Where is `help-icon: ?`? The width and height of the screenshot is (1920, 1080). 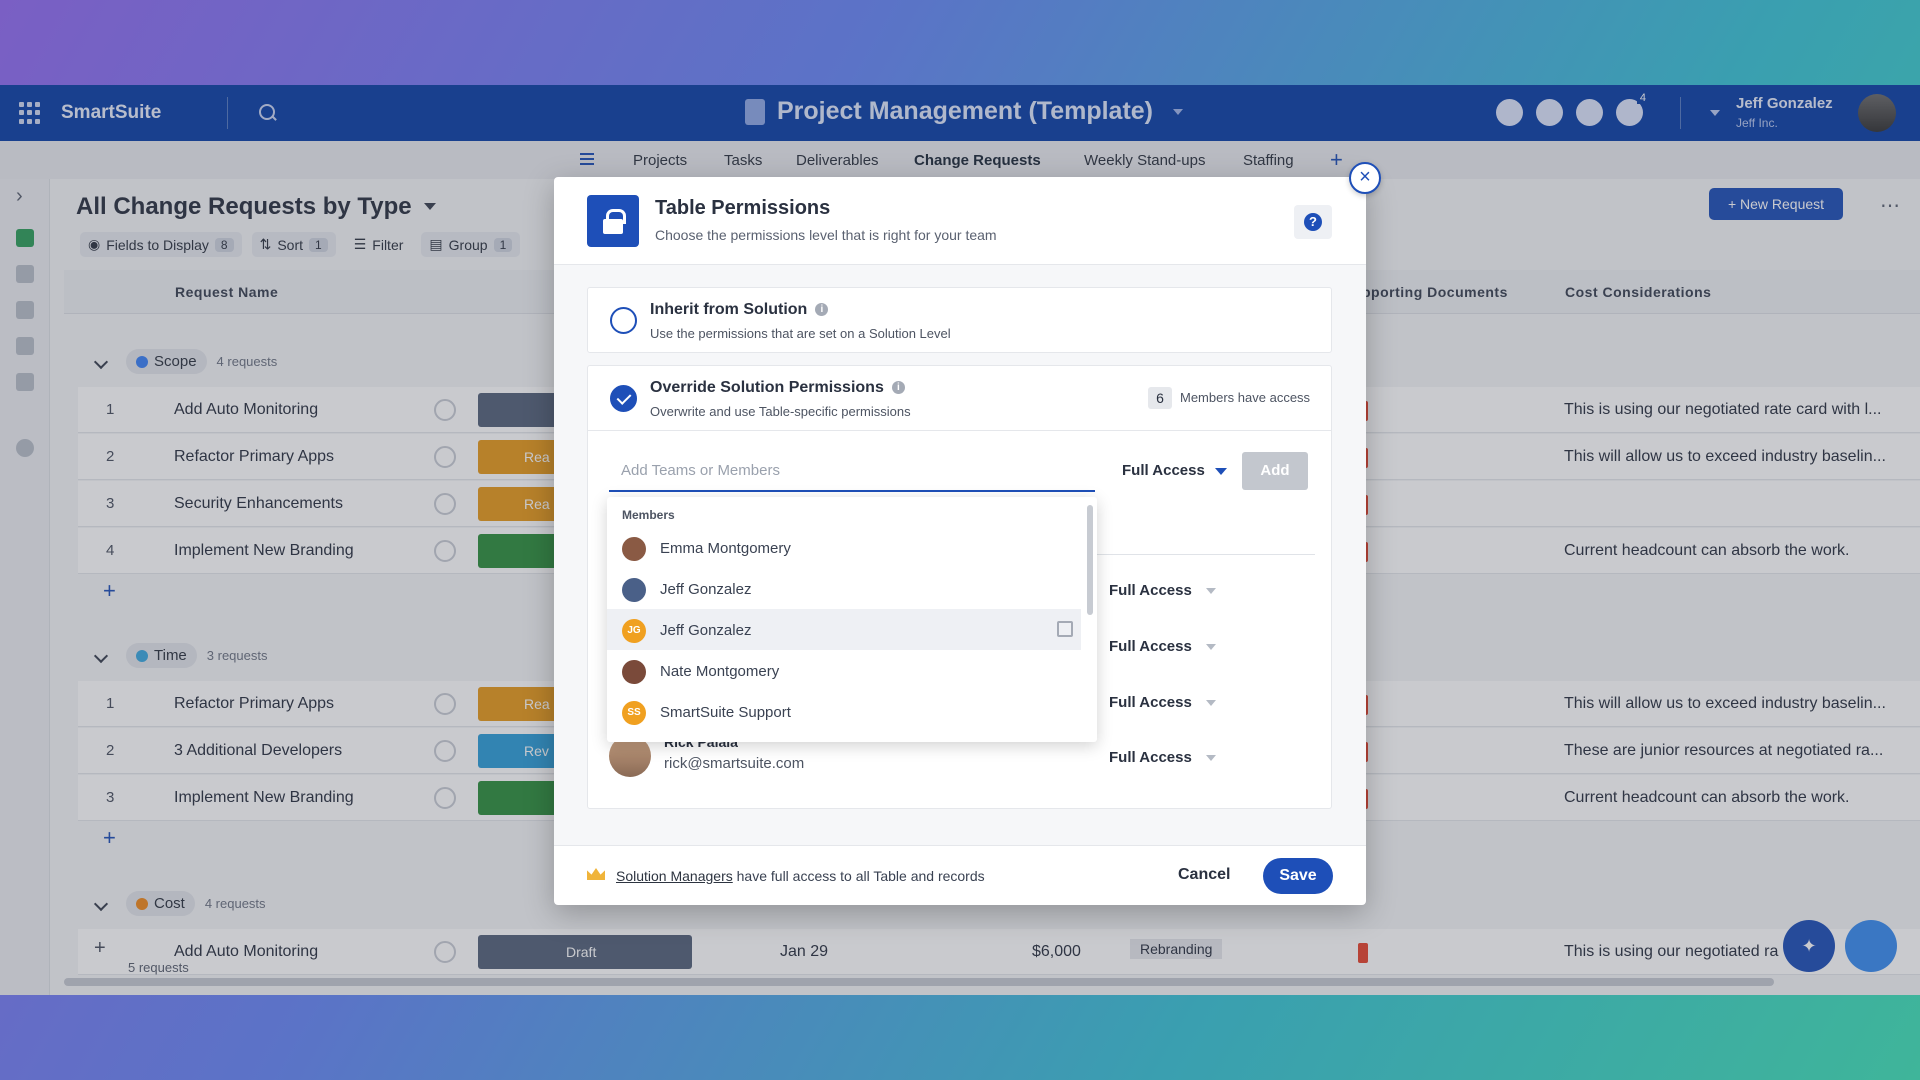
help-icon: ? is located at coordinates (1313, 222).